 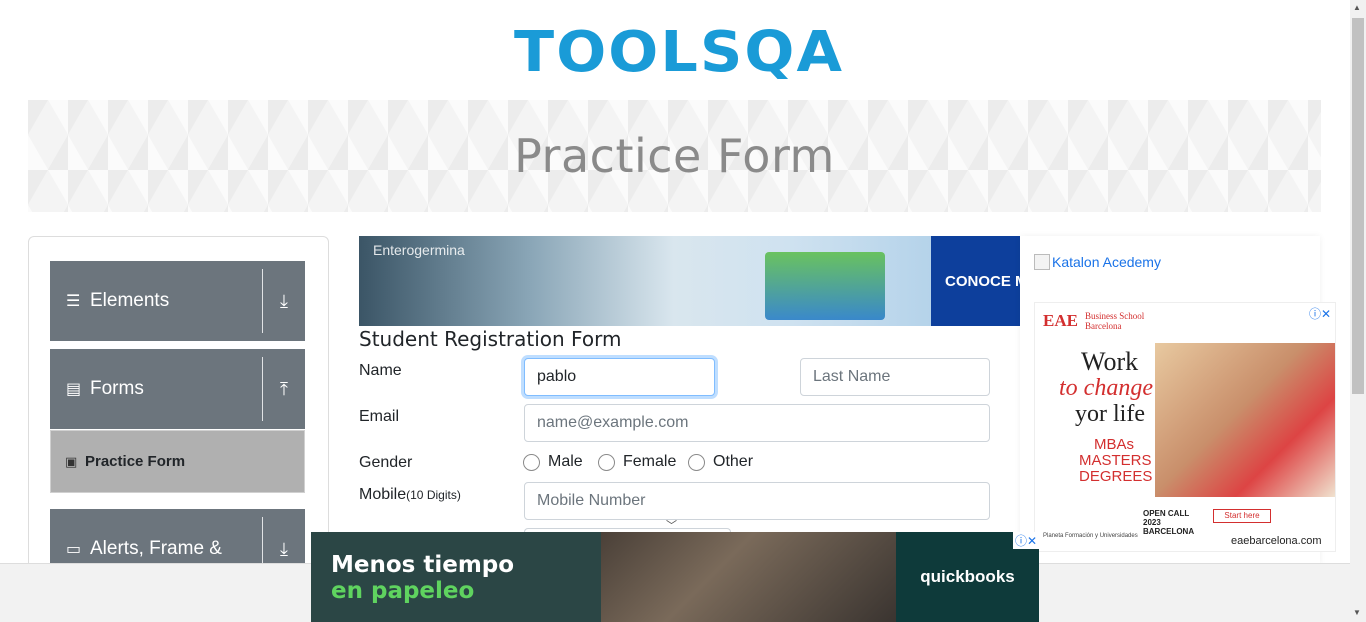 I want to click on ad-text-panel: Menos tiempo en papeleo, so click(x=456, y=577).